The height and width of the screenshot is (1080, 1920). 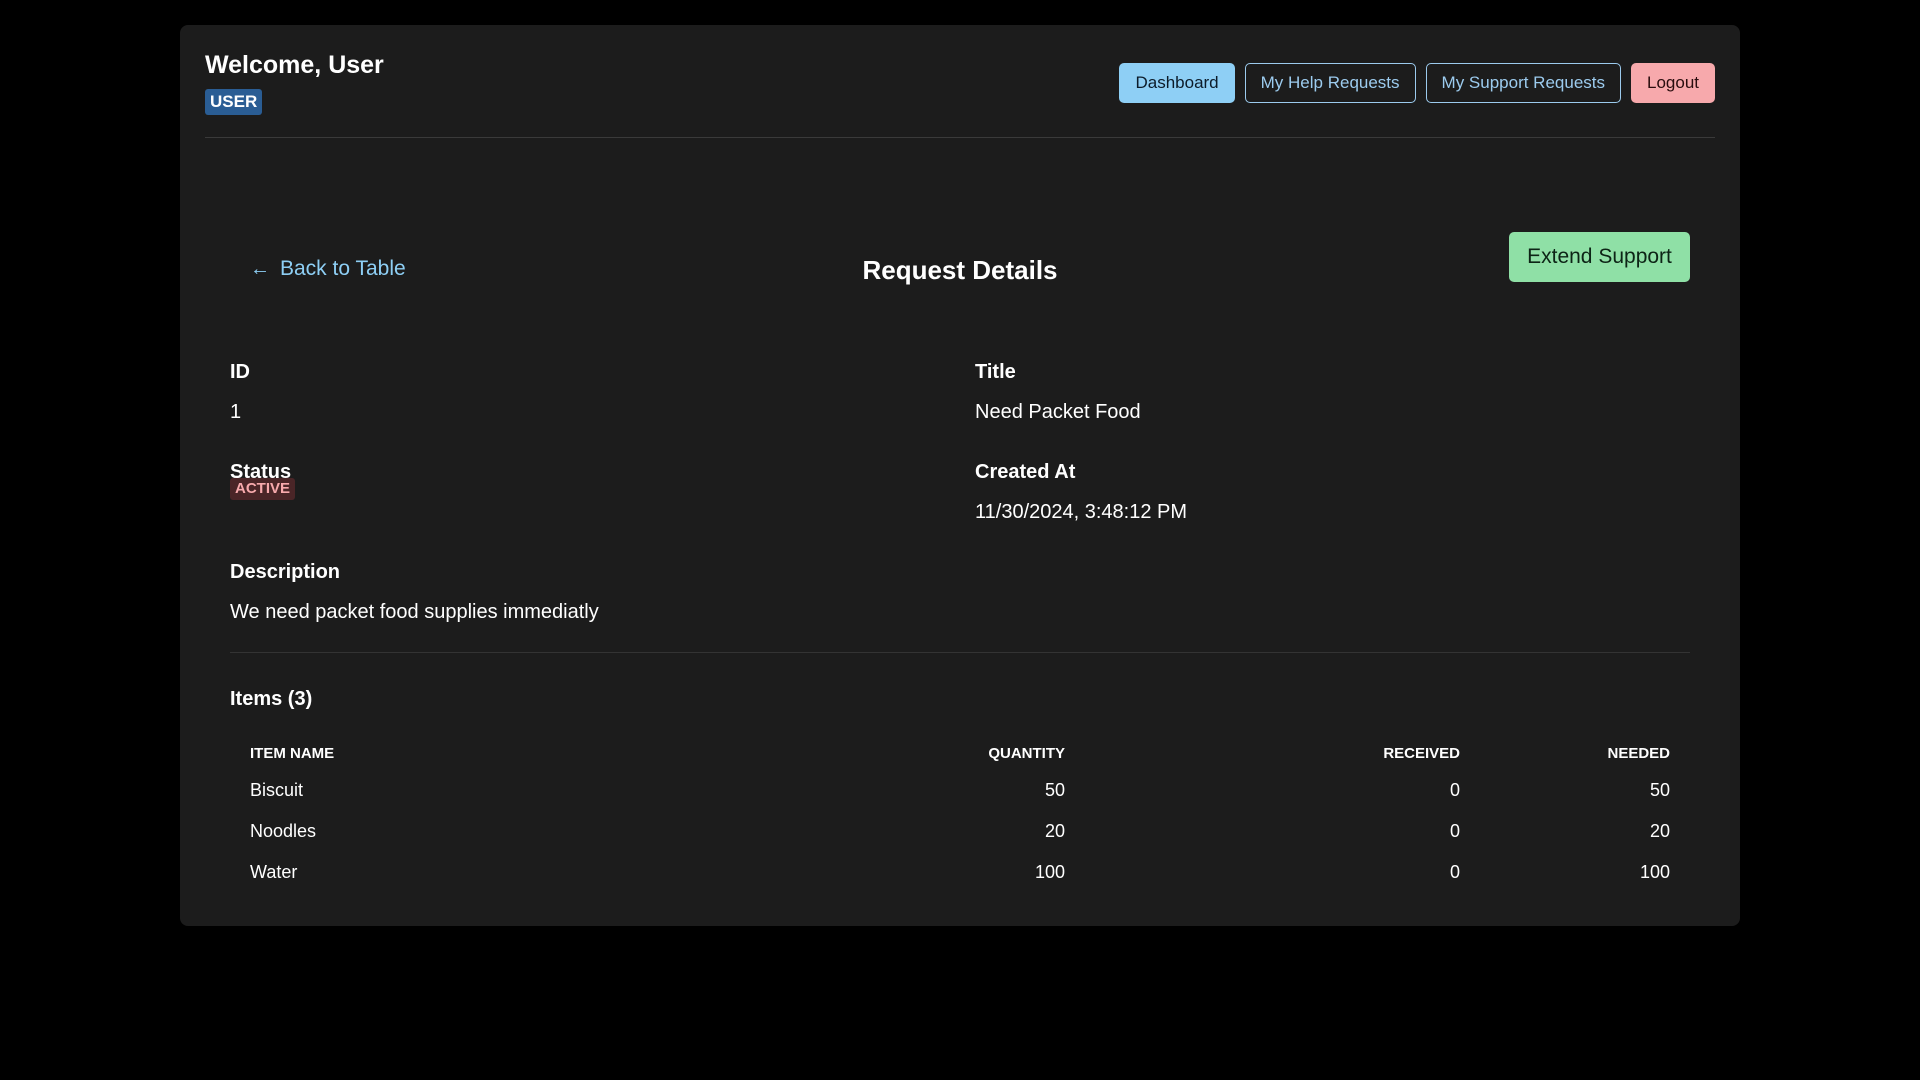 What do you see at coordinates (236, 412) in the screenshot?
I see `id-value: 1` at bounding box center [236, 412].